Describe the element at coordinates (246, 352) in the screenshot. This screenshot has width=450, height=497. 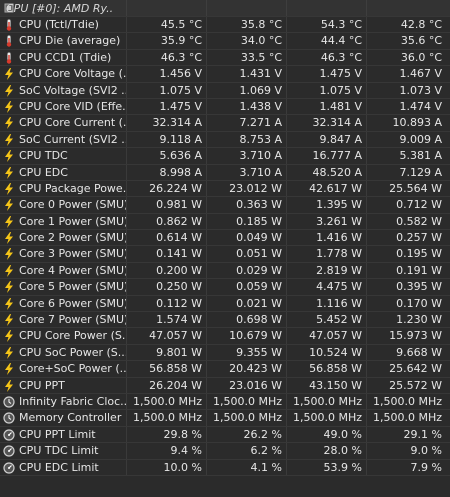
I see `sensor-min: 9.355 W` at that location.